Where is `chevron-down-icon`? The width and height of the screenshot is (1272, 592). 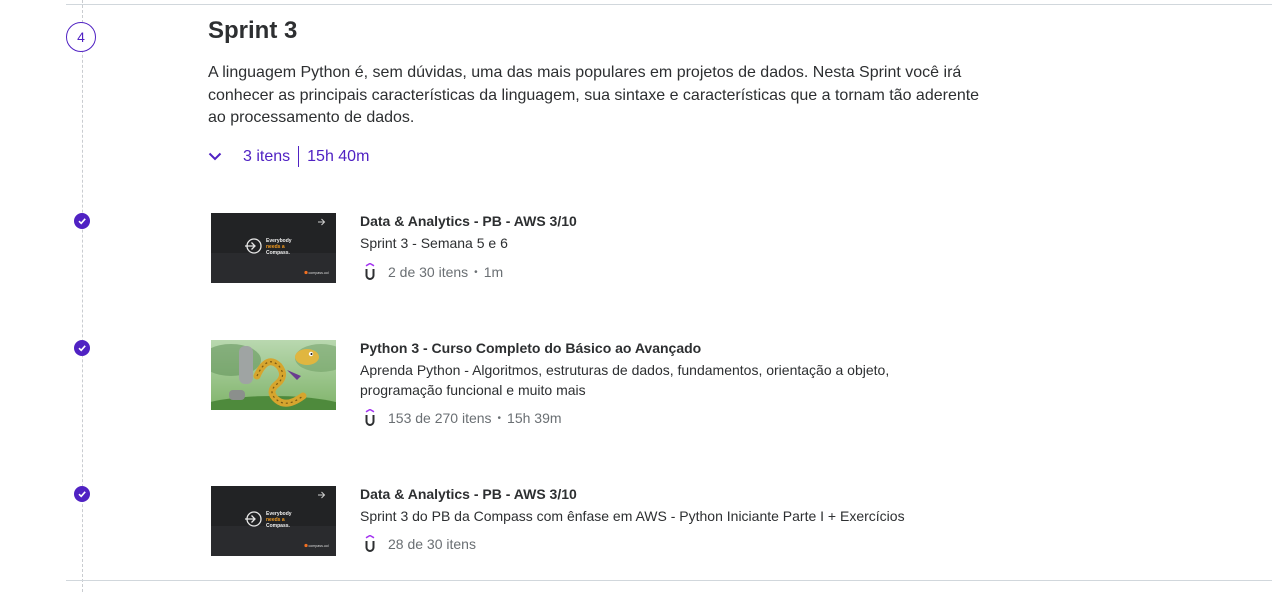 chevron-down-icon is located at coordinates (219, 156).